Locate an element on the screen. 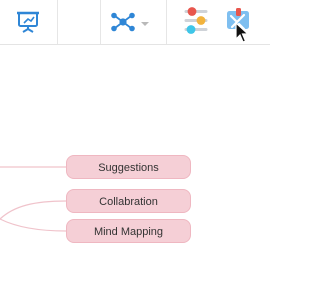  structure-button is located at coordinates (128, 22).